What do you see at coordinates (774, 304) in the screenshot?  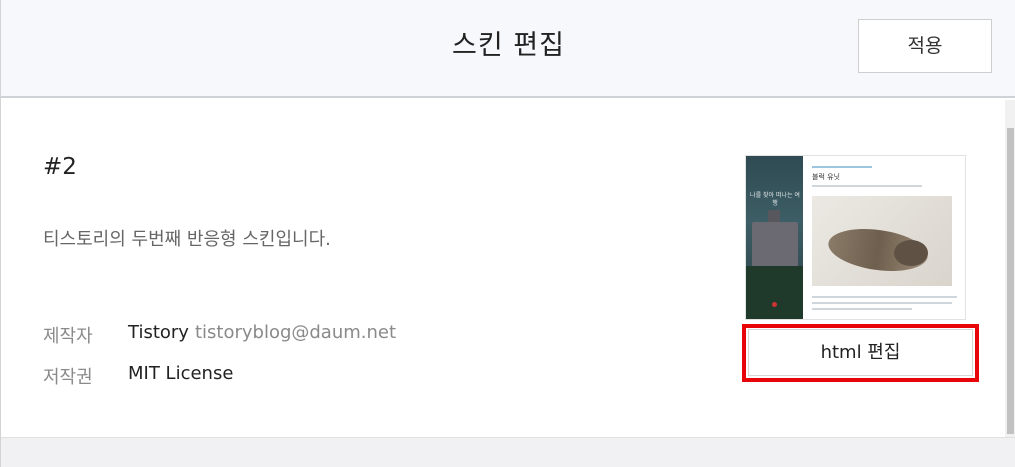 I see `preview-dot` at bounding box center [774, 304].